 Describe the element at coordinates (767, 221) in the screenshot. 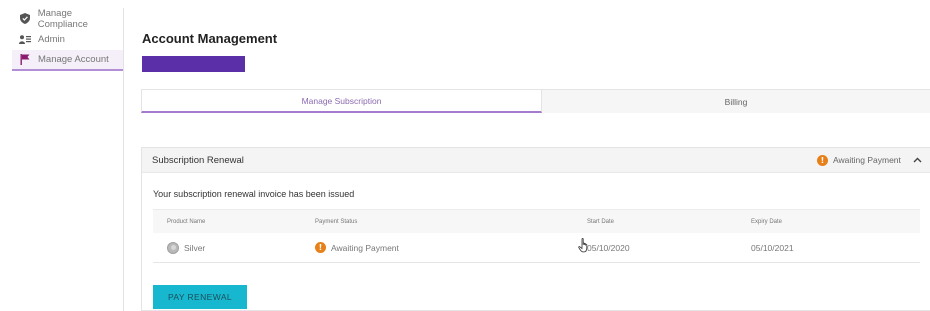

I see `column-header-expiry-date: Expiry Date` at that location.